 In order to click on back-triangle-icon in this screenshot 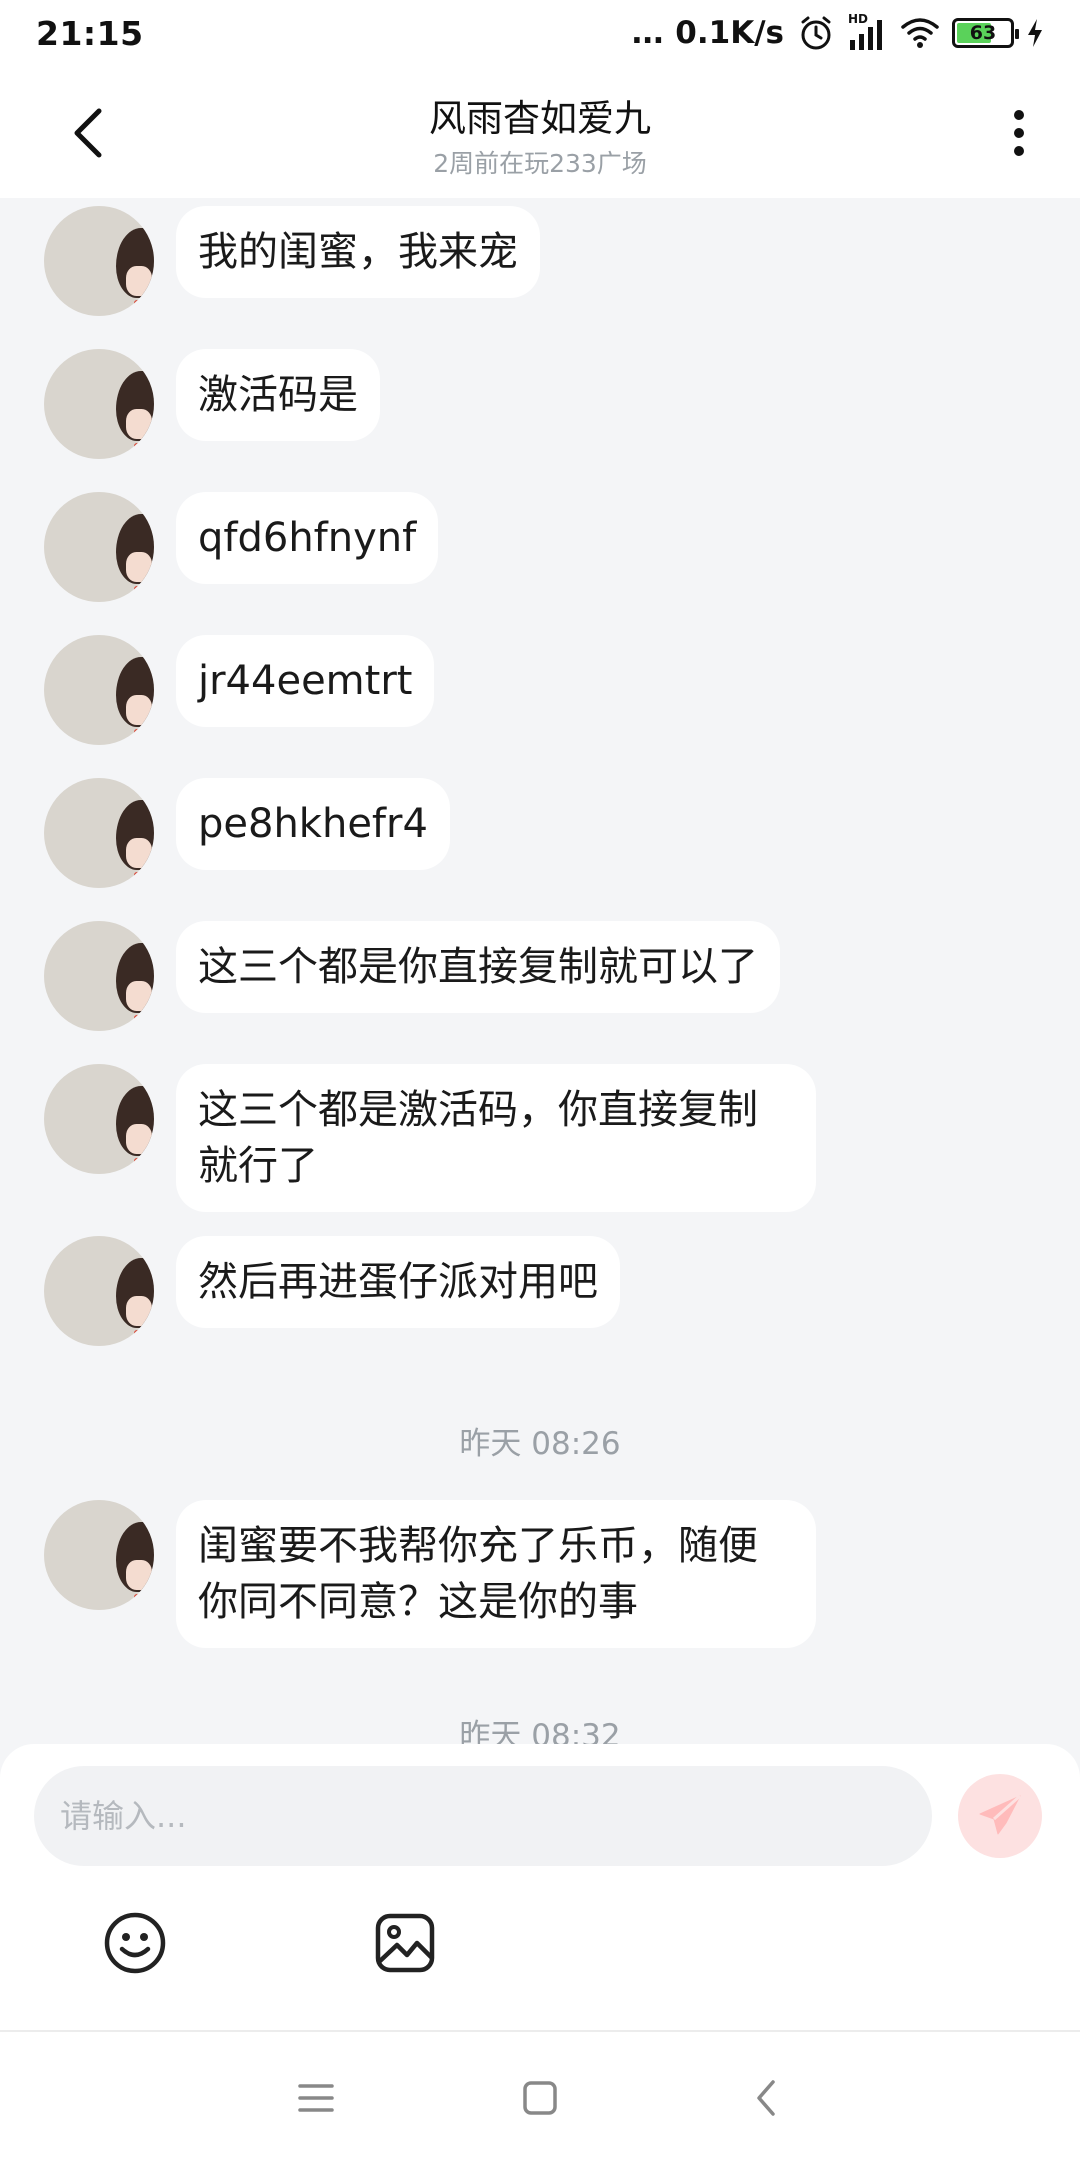, I will do `click(766, 2098)`.